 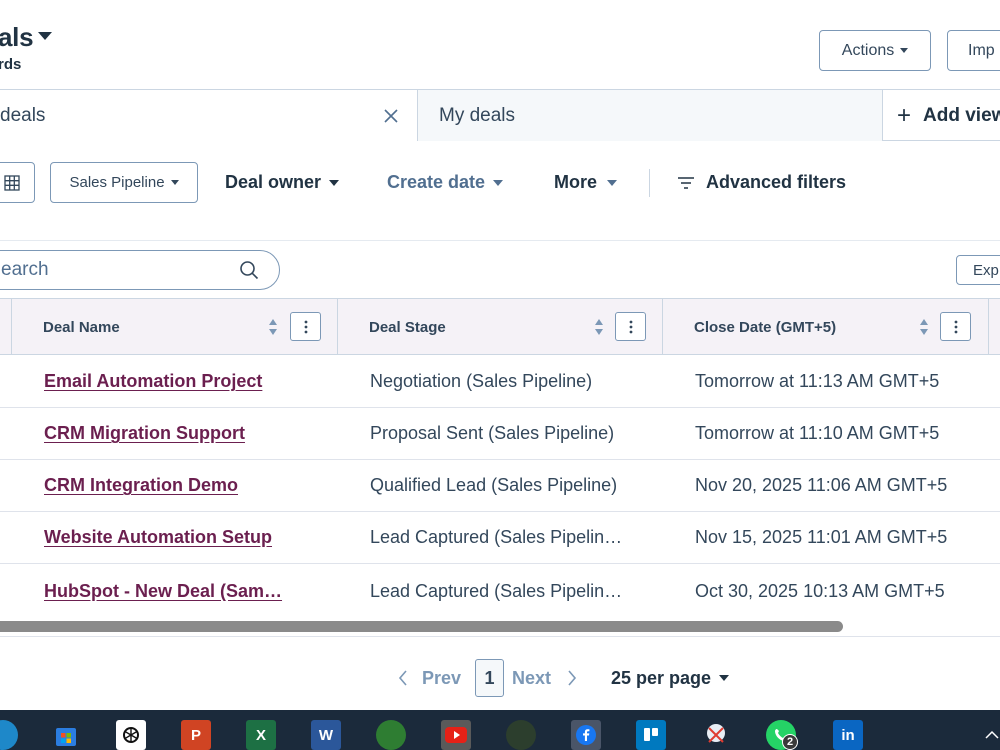 I want to click on per-page-select: 25 per page, so click(x=670, y=678).